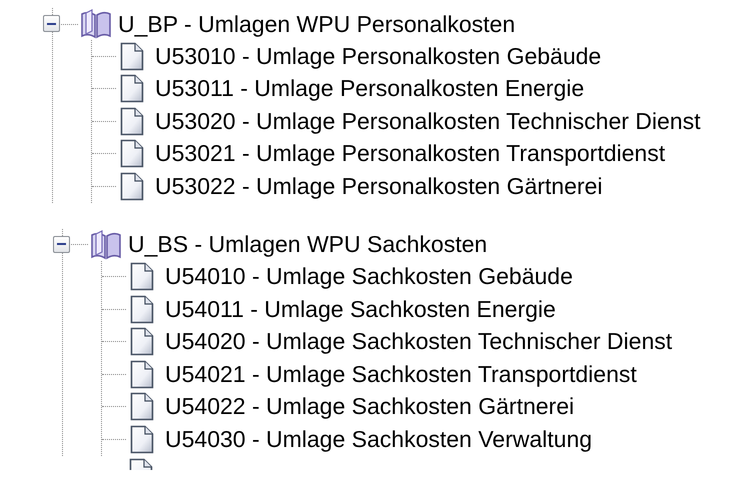 The width and height of the screenshot is (756, 483). Describe the element at coordinates (317, 24) in the screenshot. I see `tree-item: U_BP - Umlagen WPU Personalkosten` at that location.